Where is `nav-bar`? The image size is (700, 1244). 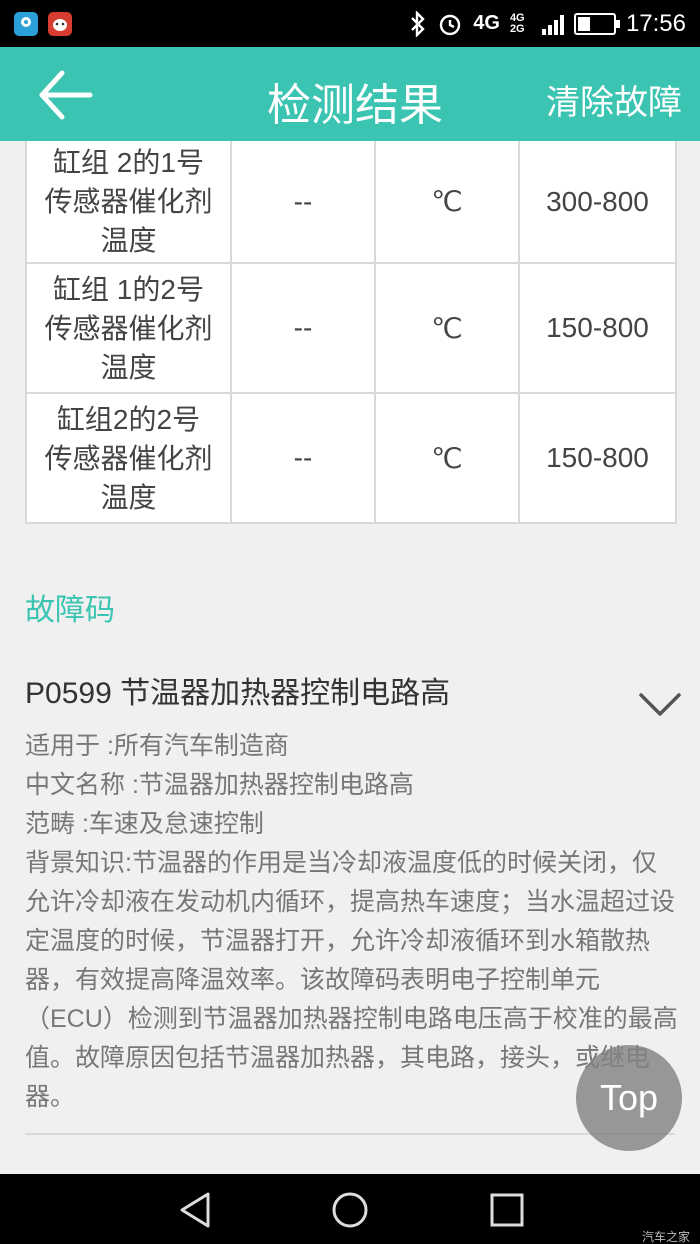 nav-bar is located at coordinates (350, 1209).